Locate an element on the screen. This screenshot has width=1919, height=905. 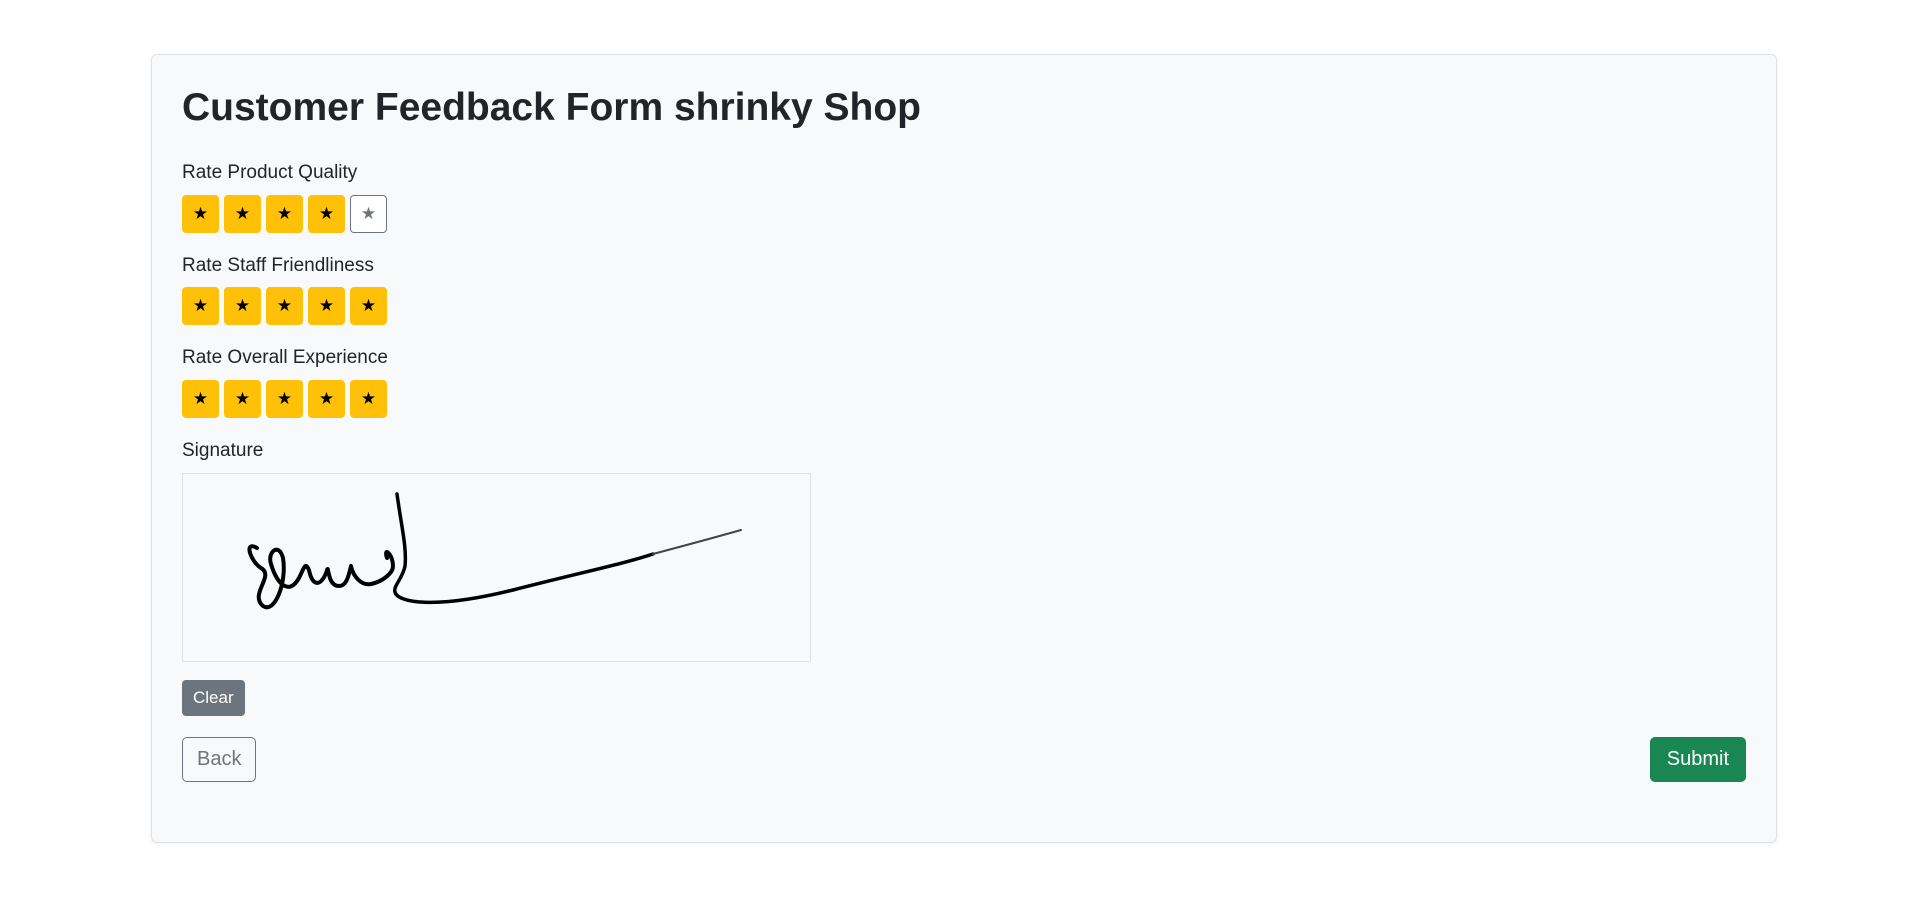
signature-label: Signature is located at coordinates (223, 451).